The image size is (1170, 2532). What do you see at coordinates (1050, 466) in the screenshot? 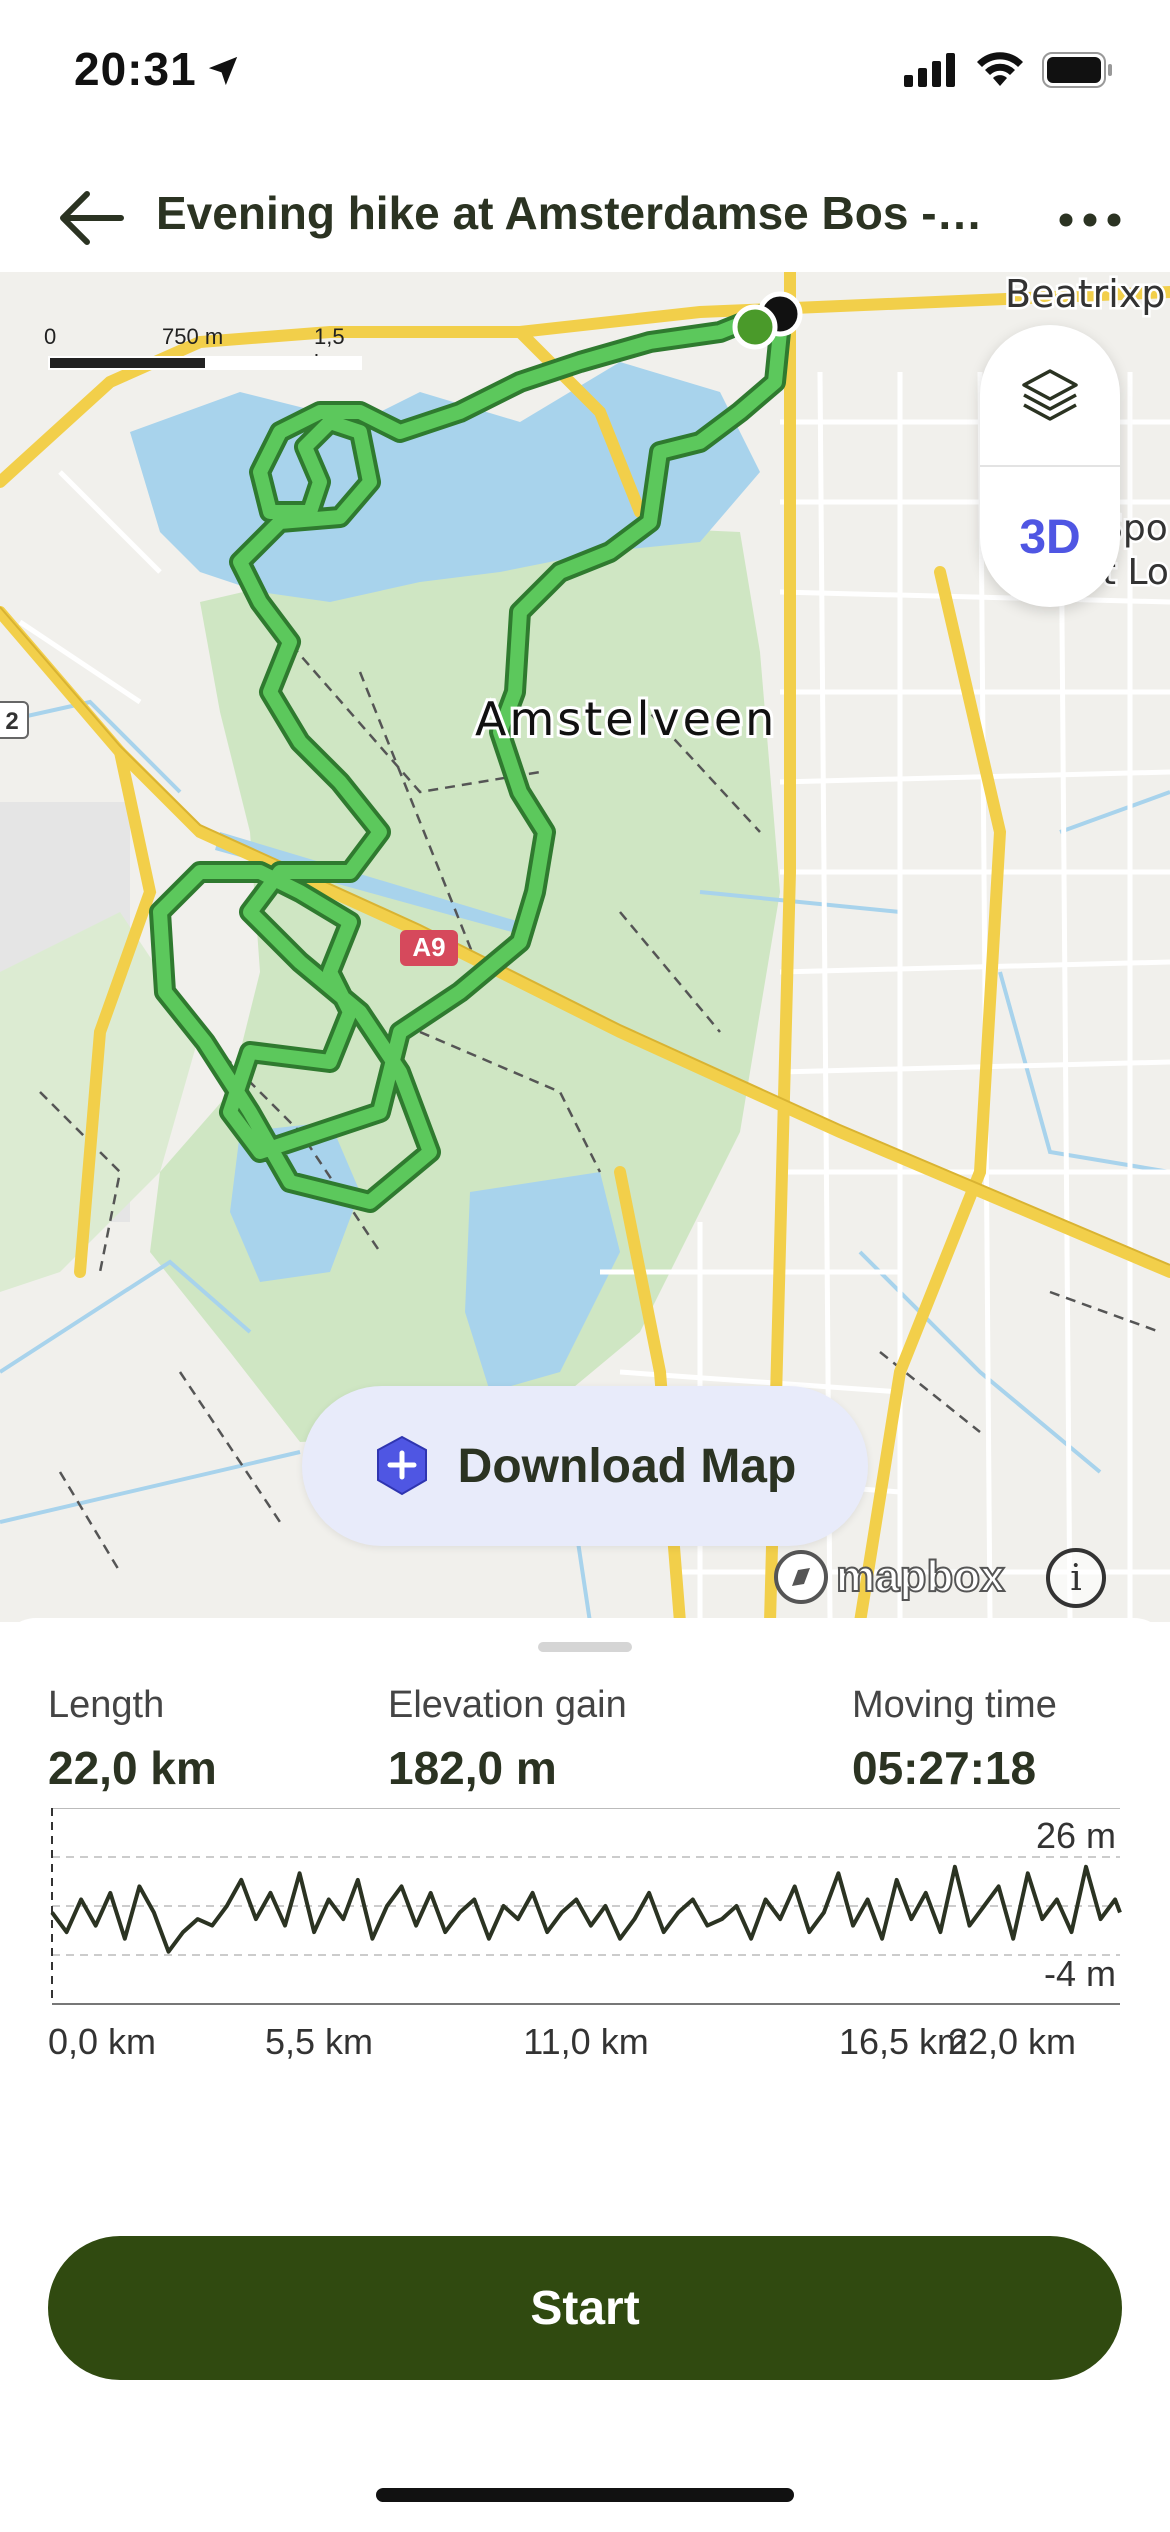
I see `map-controls: 3D` at bounding box center [1050, 466].